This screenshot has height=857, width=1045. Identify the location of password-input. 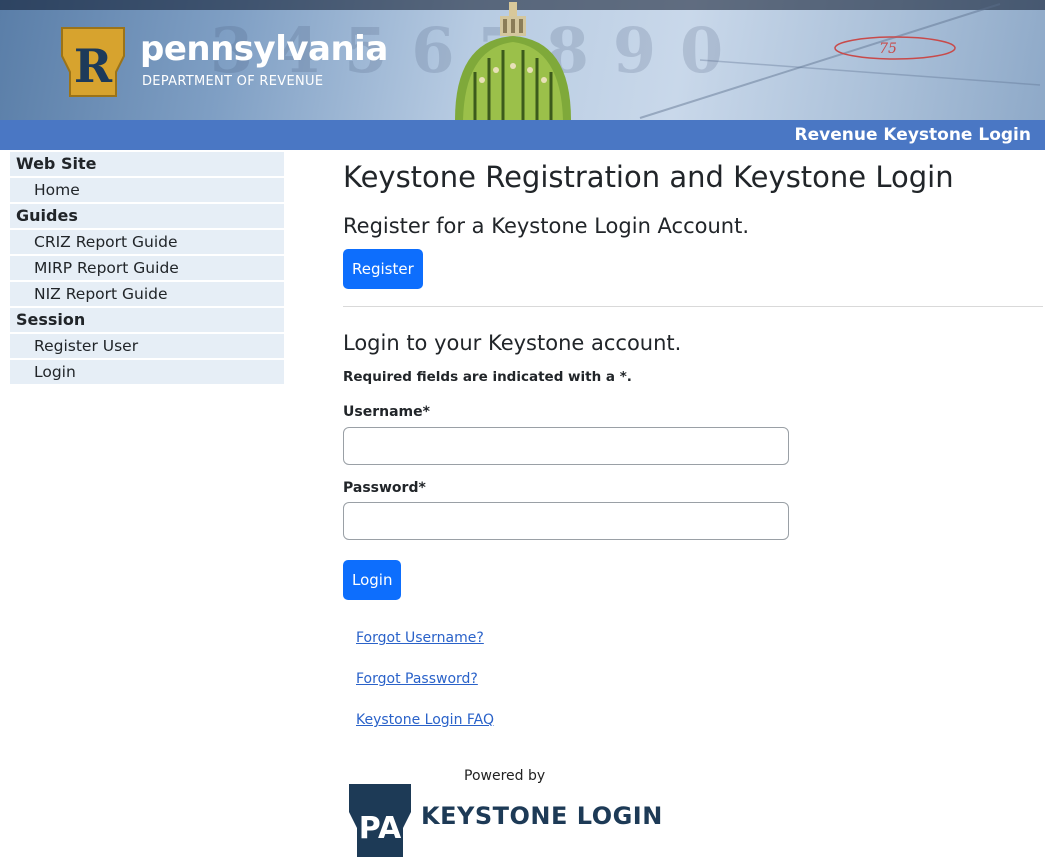
(566, 521).